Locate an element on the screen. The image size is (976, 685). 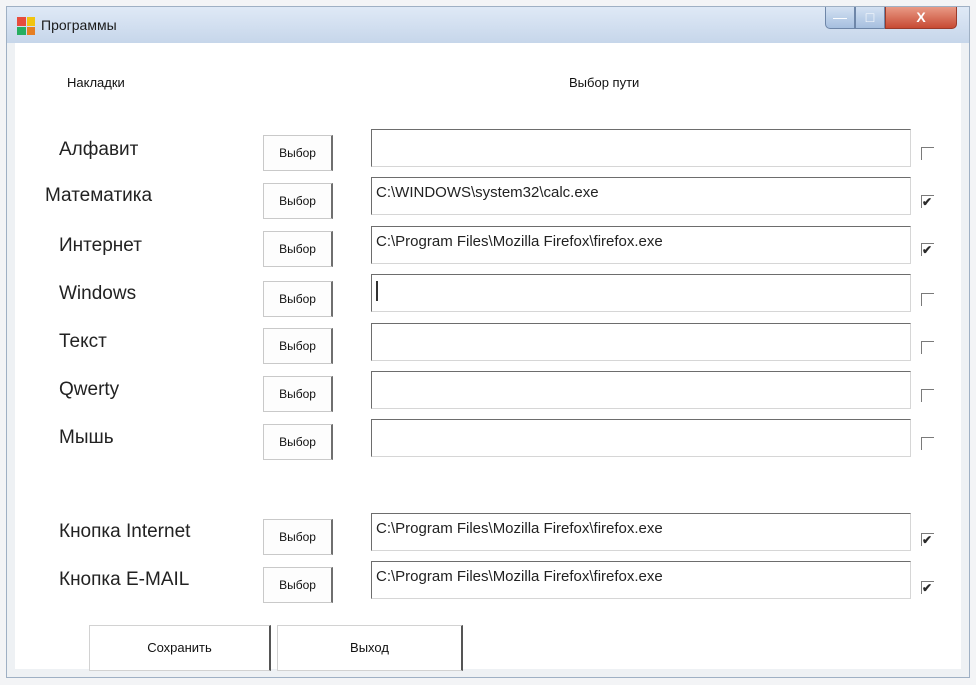
minimize-icon: — is located at coordinates (840, 17).